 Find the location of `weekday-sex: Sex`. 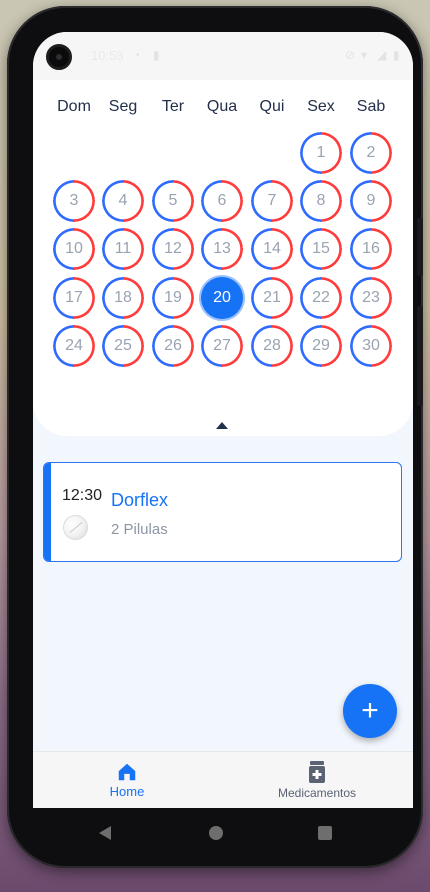

weekday-sex: Sex is located at coordinates (321, 106).